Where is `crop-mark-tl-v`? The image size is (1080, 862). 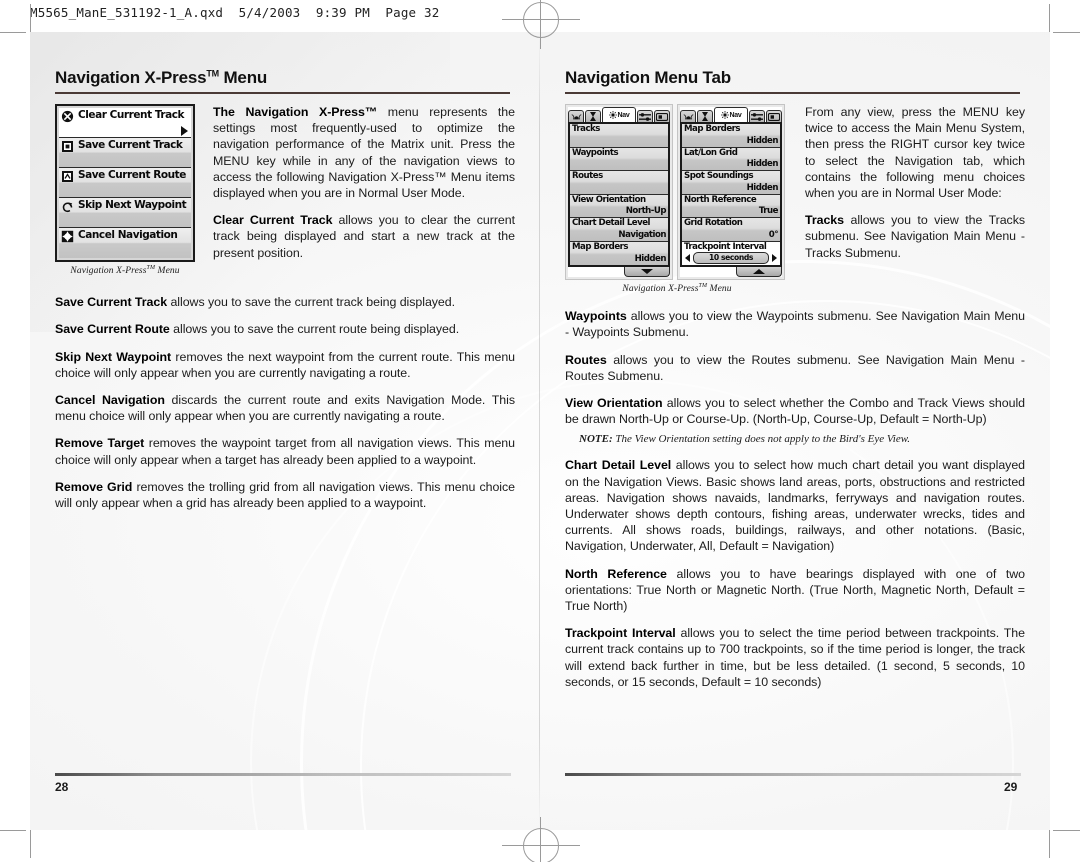 crop-mark-tl-v is located at coordinates (30, 18).